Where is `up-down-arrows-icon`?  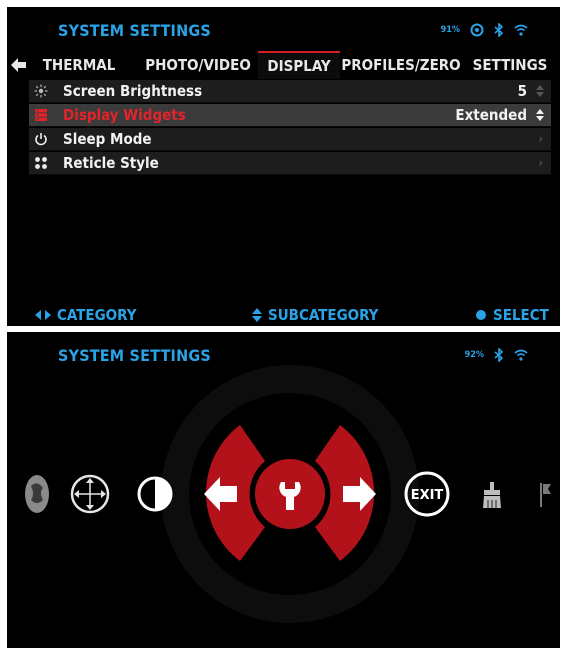
up-down-arrows-icon is located at coordinates (257, 315).